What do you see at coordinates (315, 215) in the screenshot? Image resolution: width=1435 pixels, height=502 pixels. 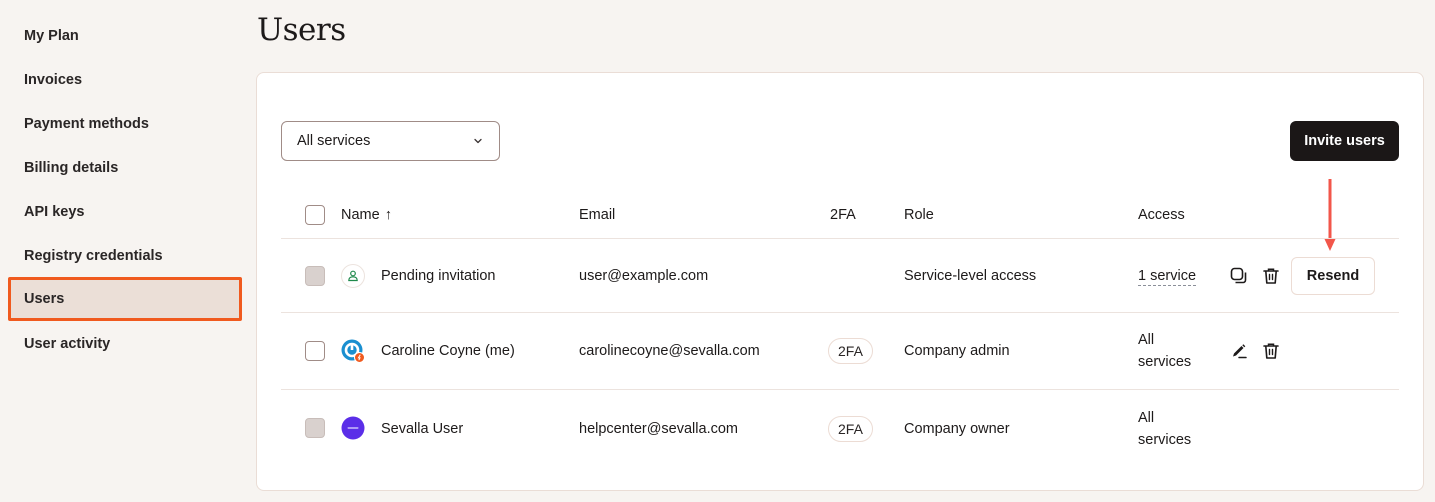 I see `select-all-checkbox` at bounding box center [315, 215].